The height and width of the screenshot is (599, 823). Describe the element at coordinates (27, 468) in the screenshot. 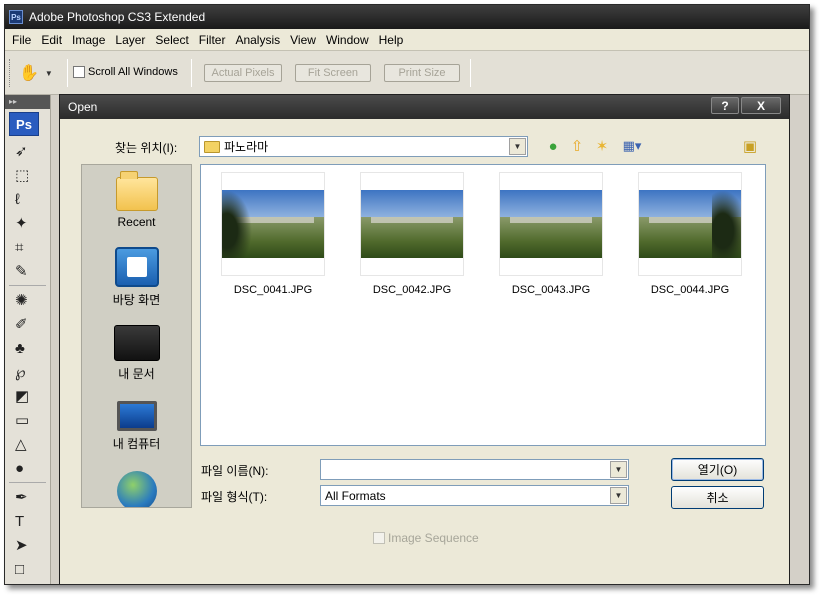

I see `dodge-tool-icon: ●` at that location.